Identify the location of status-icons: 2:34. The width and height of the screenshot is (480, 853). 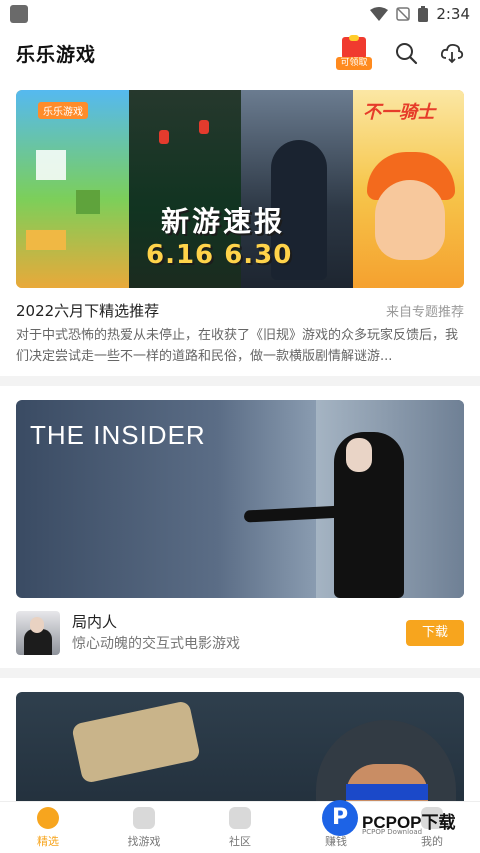
(420, 14).